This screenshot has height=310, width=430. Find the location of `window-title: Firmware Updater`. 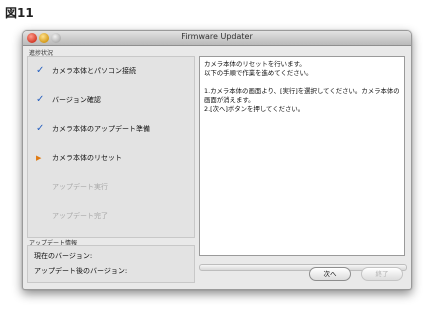

window-title: Firmware Updater is located at coordinates (217, 36).